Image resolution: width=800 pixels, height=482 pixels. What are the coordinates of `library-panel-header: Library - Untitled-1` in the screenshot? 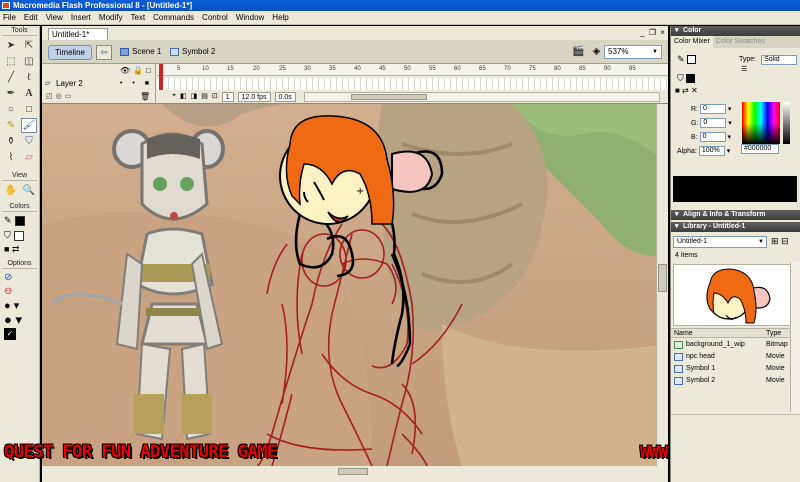 It's located at (735, 227).